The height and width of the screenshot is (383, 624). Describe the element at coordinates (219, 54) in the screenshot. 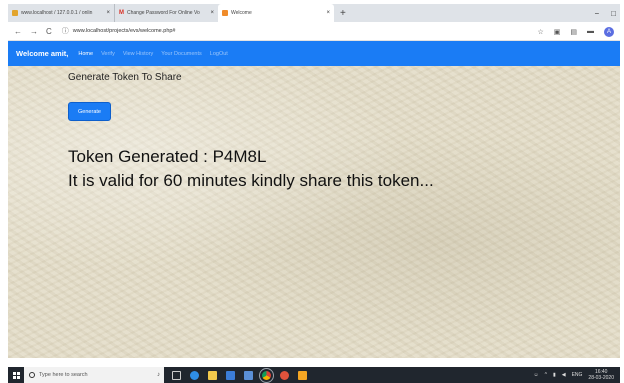

I see `nav-link-logout: LogOut` at that location.